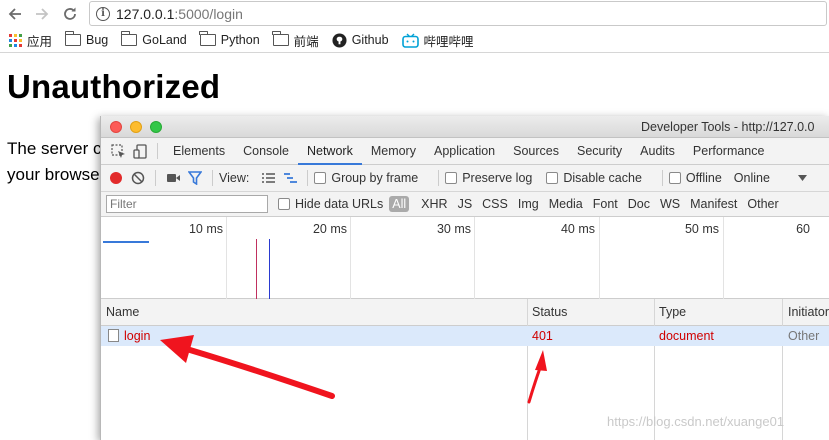 The width and height of the screenshot is (829, 440). What do you see at coordinates (528, 204) in the screenshot?
I see `filter-type-img: Img` at bounding box center [528, 204].